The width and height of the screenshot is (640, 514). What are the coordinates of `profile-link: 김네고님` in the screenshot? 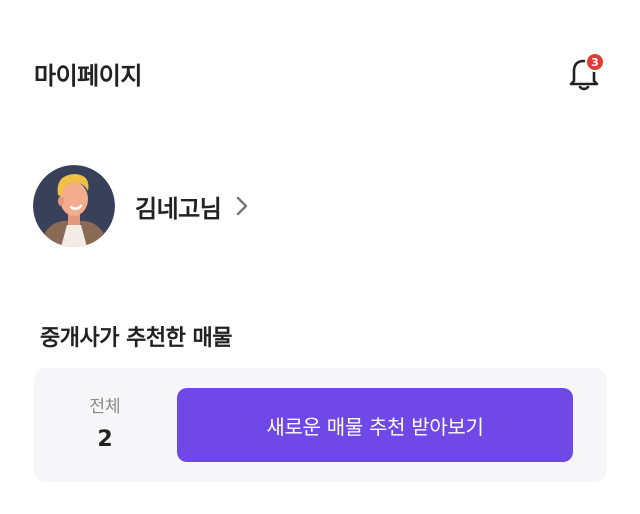 It's located at (141, 206).